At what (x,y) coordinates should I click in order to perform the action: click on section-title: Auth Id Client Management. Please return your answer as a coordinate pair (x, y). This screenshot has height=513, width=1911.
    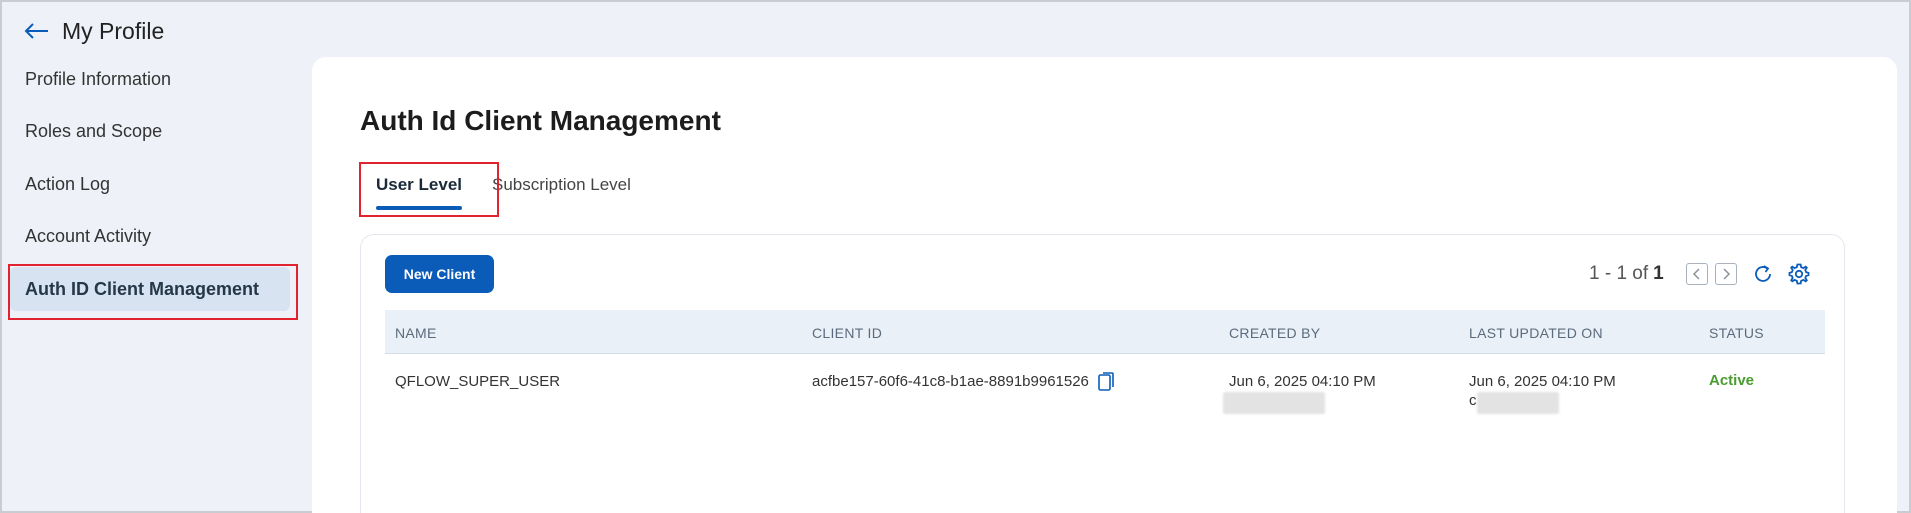
    Looking at the image, I should click on (540, 120).